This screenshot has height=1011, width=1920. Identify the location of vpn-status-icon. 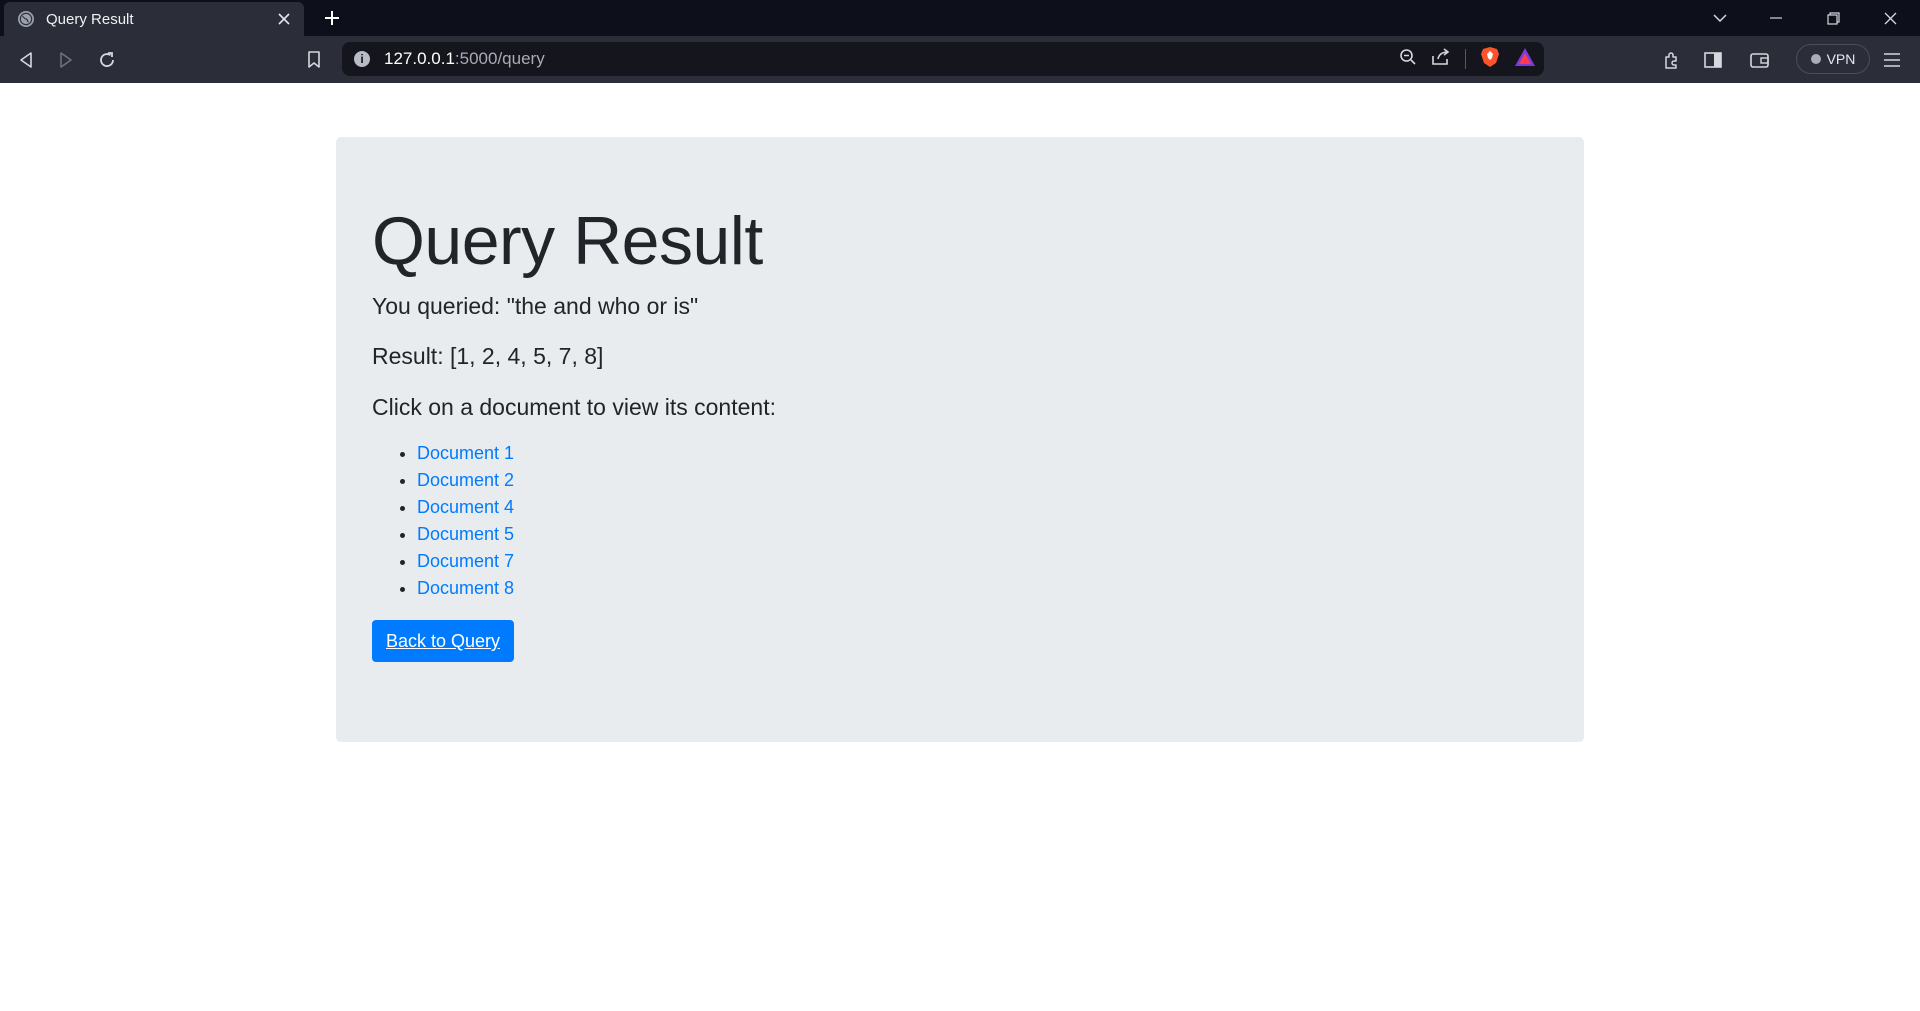
(1815, 59).